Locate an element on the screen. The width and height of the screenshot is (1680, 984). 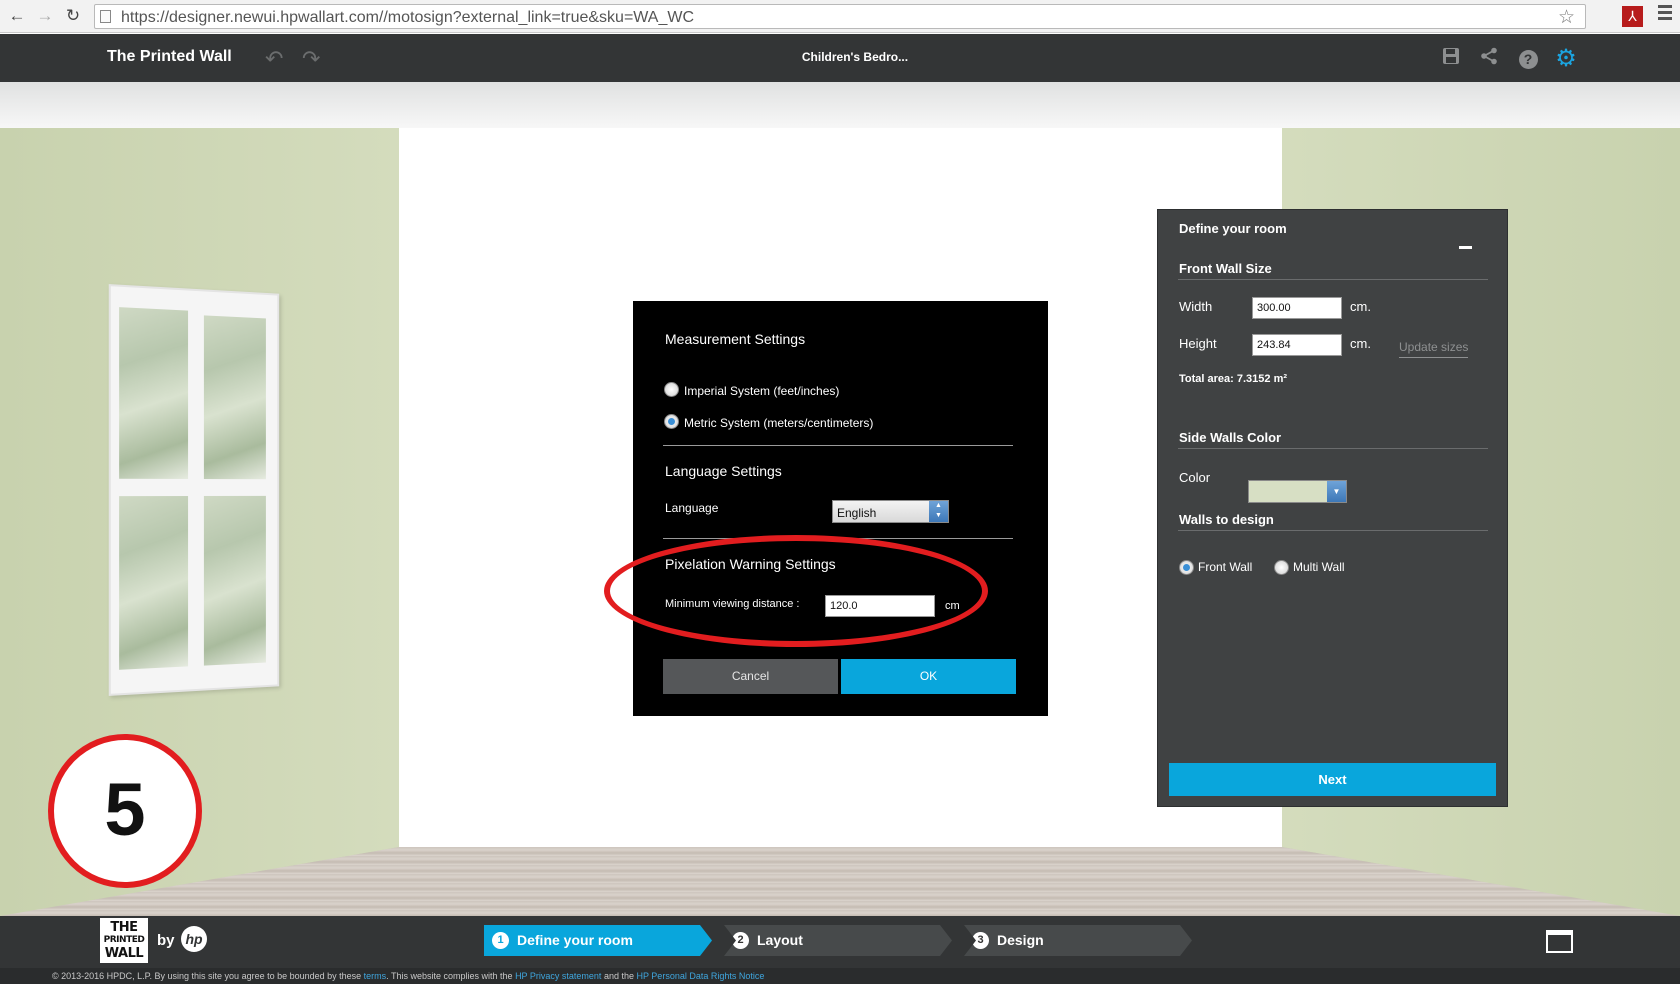
save-icon is located at coordinates (1451, 59).